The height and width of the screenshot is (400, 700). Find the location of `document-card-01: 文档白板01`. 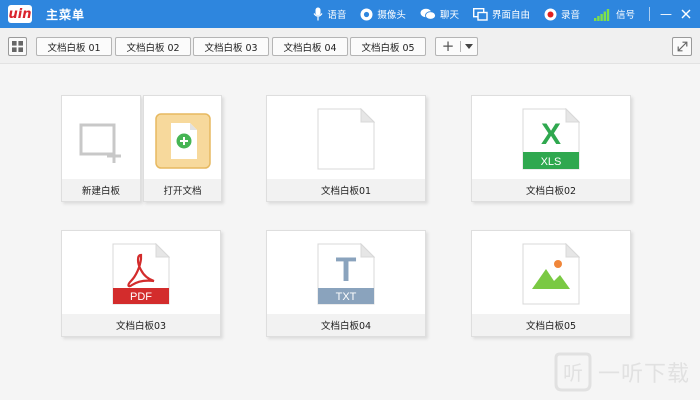

document-card-01: 文档白板01 is located at coordinates (346, 148).